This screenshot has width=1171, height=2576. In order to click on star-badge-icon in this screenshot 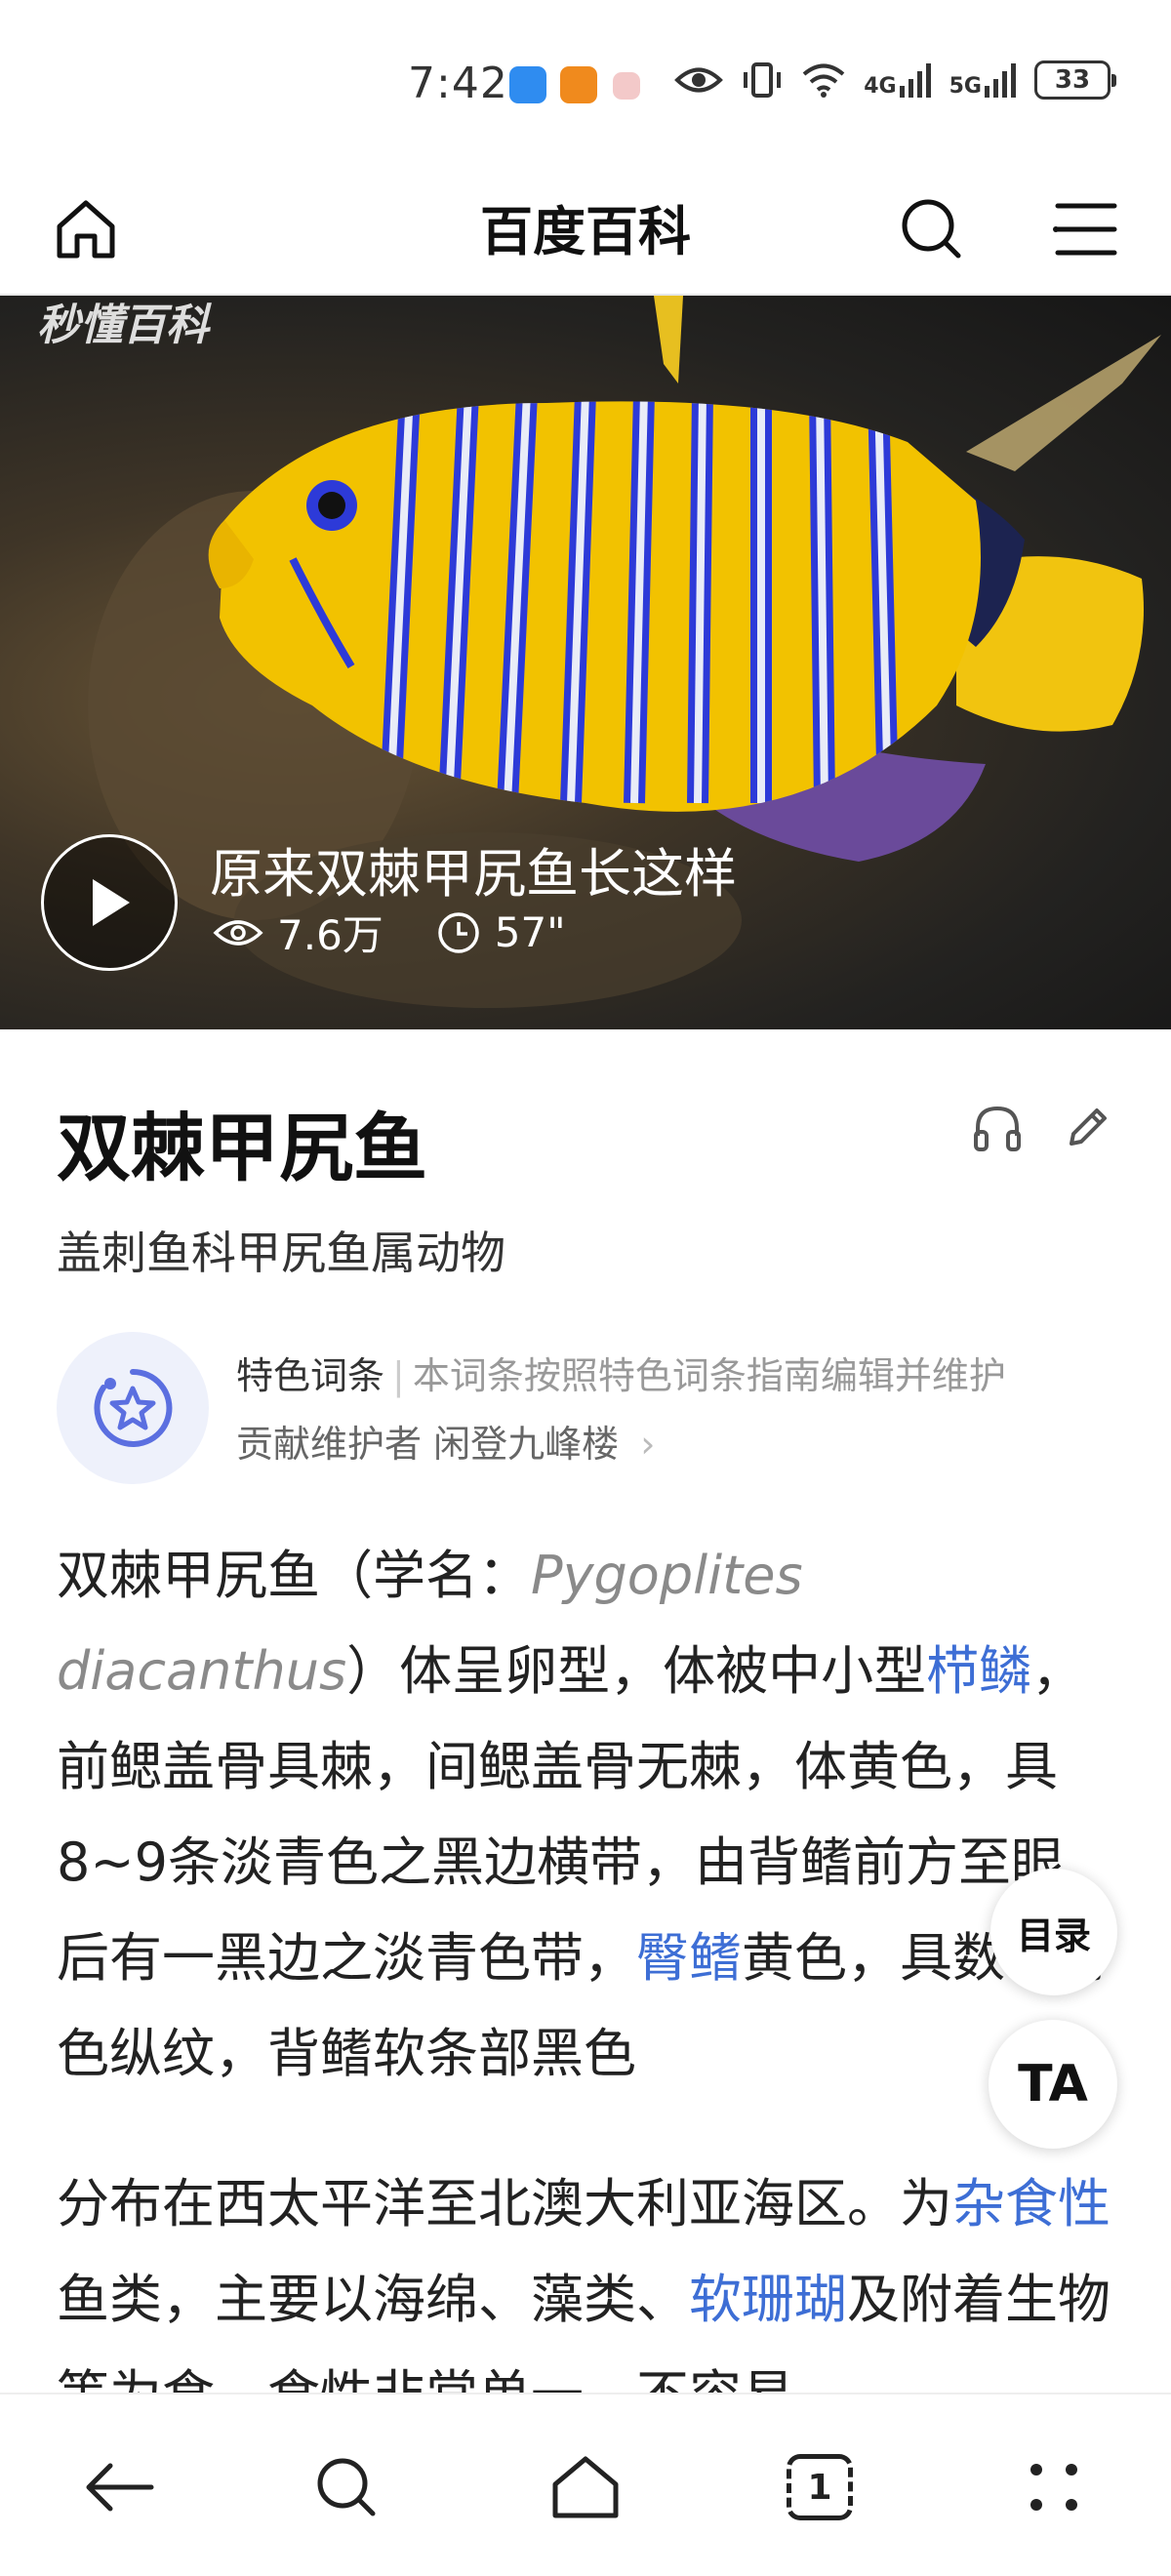, I will do `click(133, 1407)`.